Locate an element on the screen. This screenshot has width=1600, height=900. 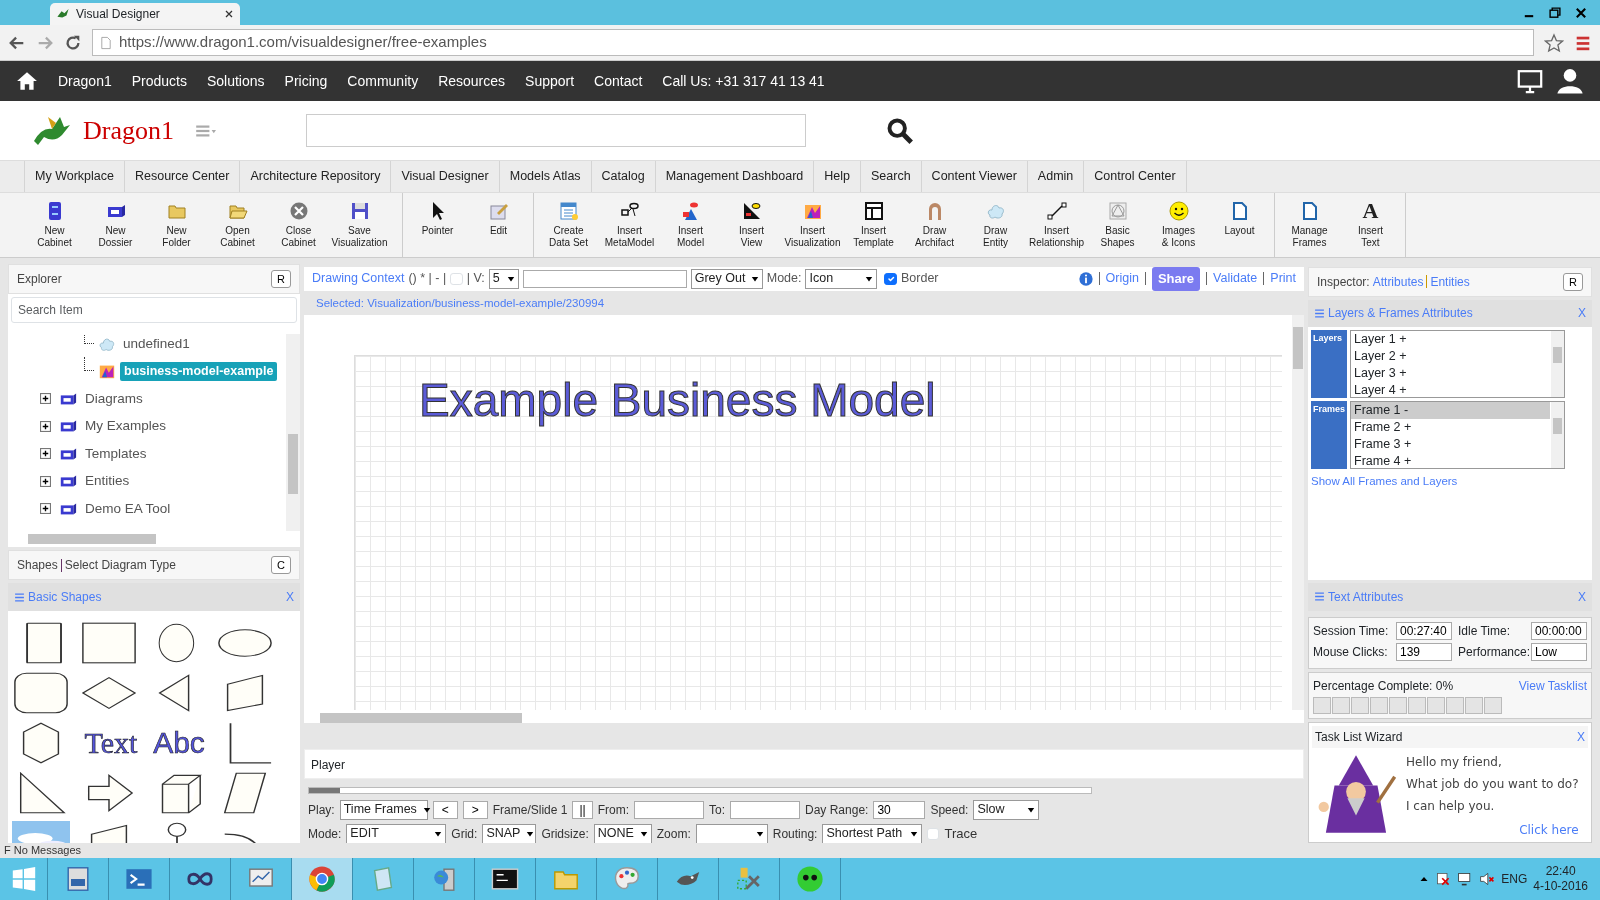
toolbar-button: Insert View is located at coordinates (751, 225).